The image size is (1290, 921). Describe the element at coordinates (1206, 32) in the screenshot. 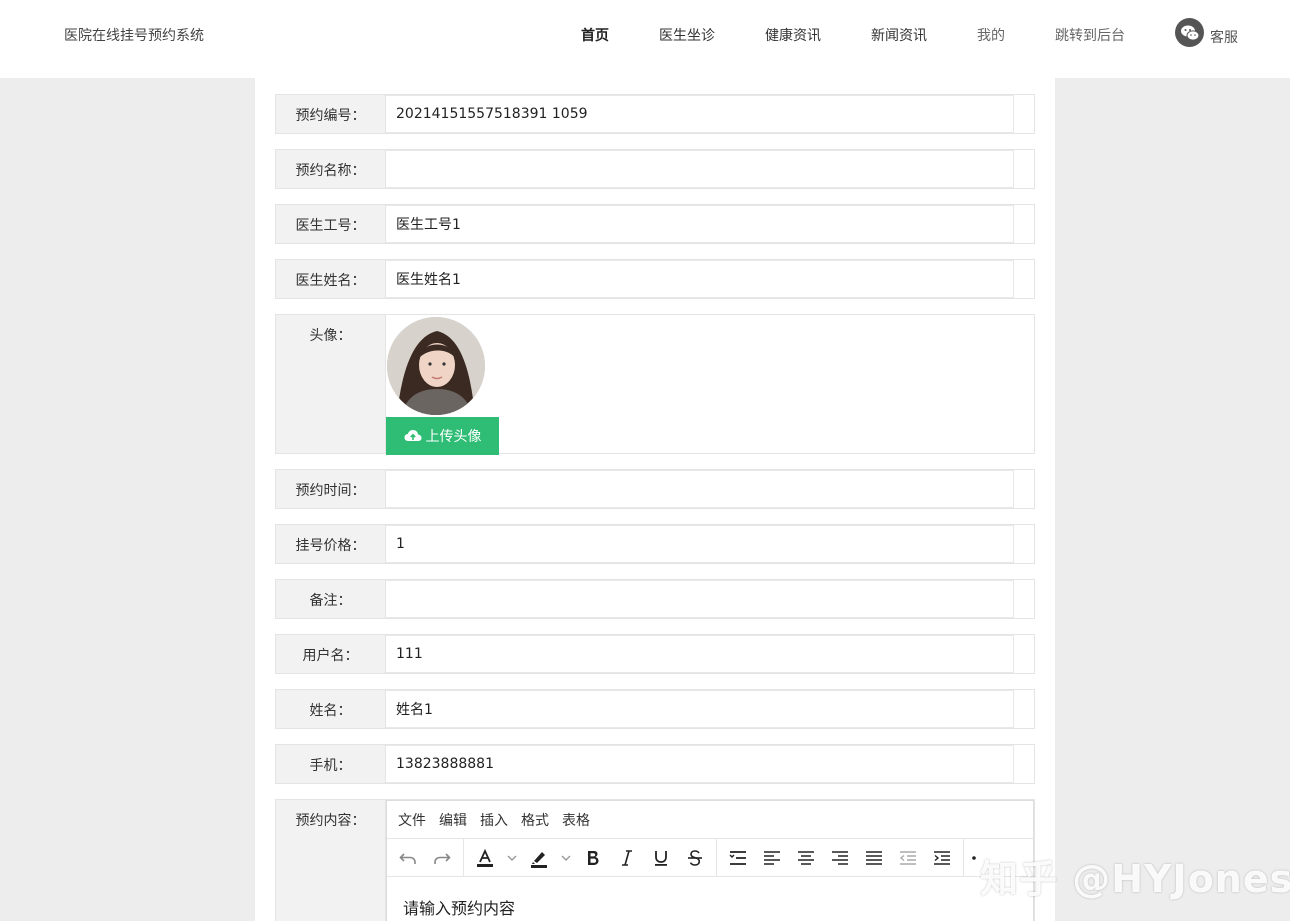

I see `customer-service: 客服` at that location.